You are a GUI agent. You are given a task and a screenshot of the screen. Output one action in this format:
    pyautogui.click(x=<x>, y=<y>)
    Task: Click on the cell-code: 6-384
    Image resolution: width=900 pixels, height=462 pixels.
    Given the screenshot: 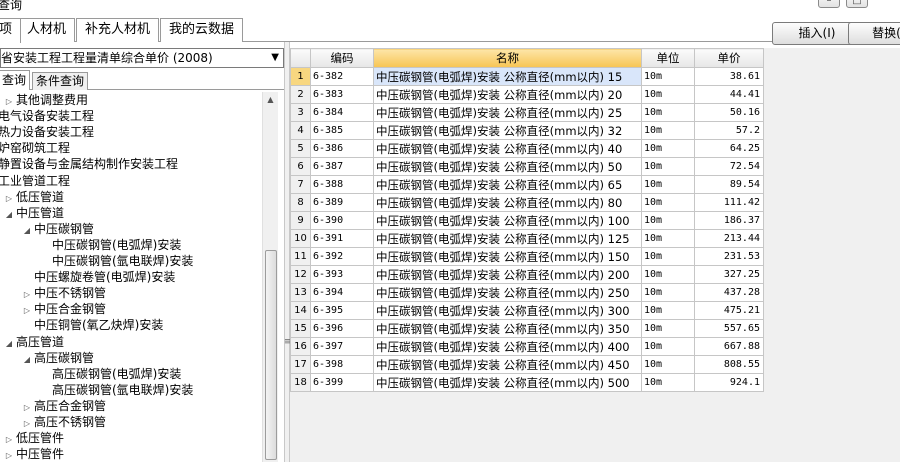 What is the action you would take?
    pyautogui.click(x=342, y=112)
    